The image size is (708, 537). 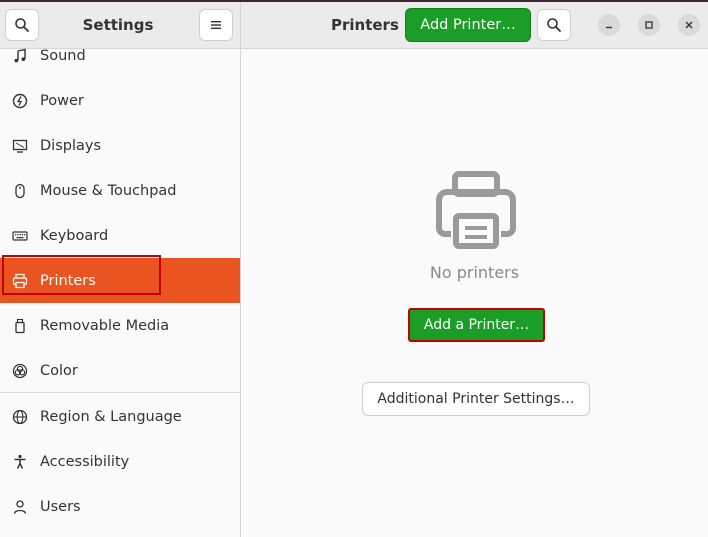 What do you see at coordinates (120, 100) in the screenshot?
I see `sidebar-item-power: Power` at bounding box center [120, 100].